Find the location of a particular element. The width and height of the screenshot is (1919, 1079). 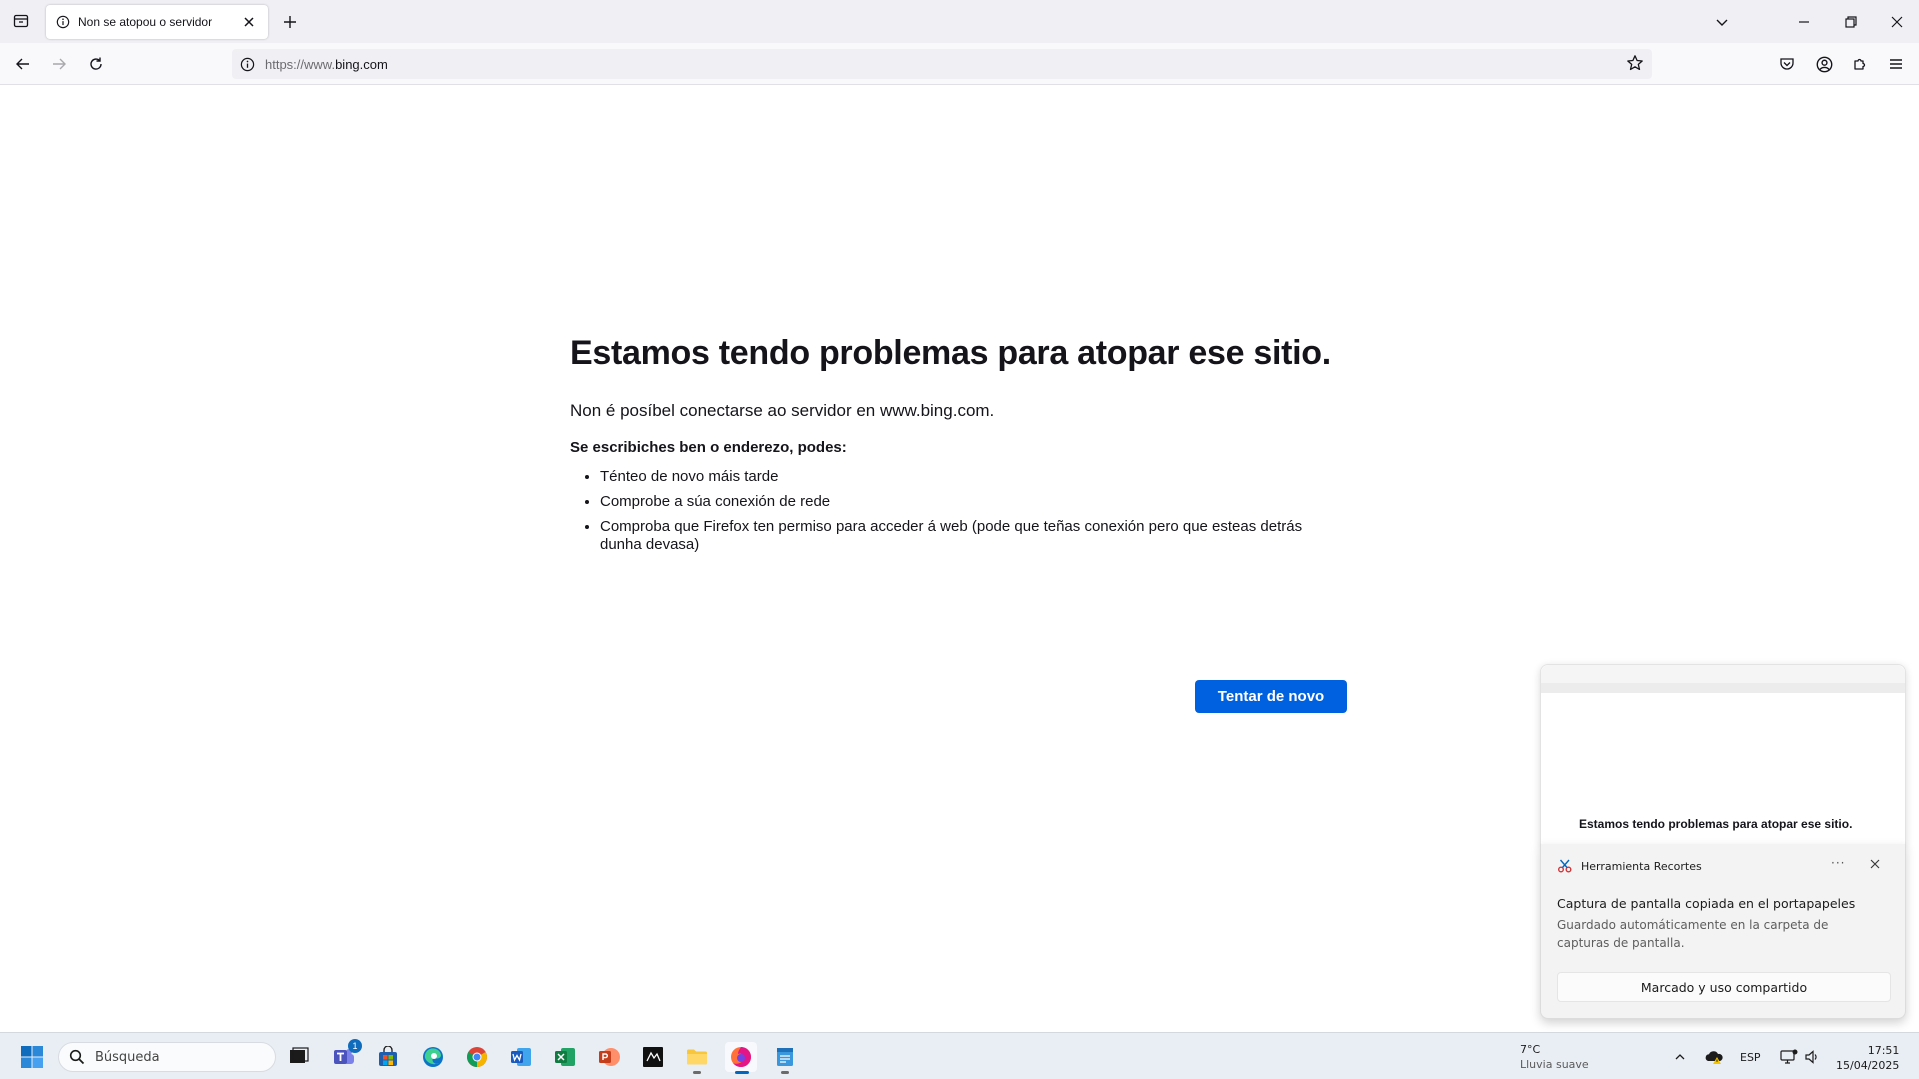

notepad-app is located at coordinates (785, 1058).